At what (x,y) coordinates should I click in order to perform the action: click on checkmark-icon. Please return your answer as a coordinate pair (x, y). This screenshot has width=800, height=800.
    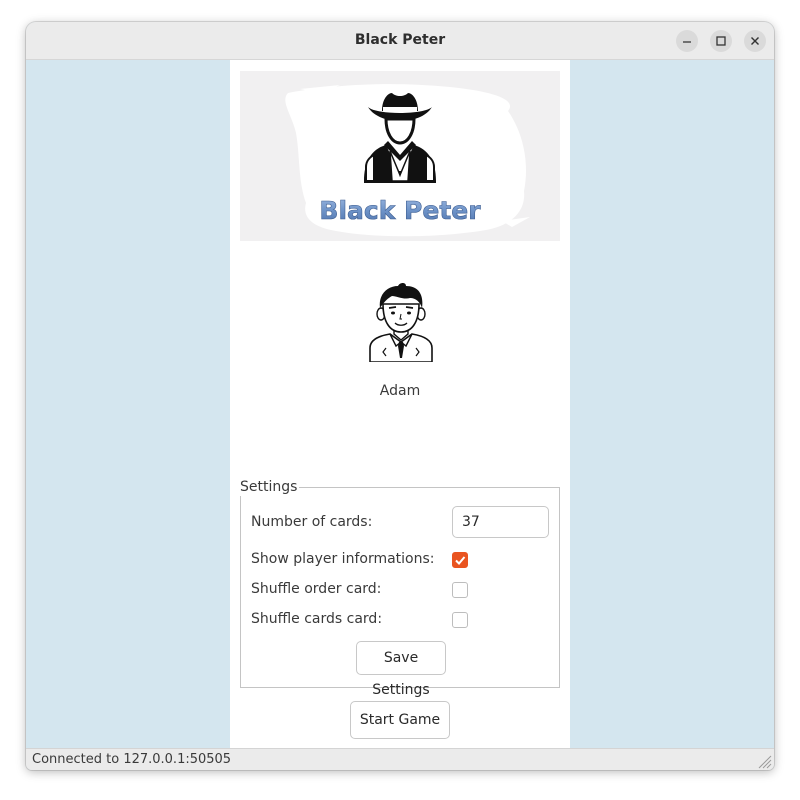
    Looking at the image, I should click on (460, 560).